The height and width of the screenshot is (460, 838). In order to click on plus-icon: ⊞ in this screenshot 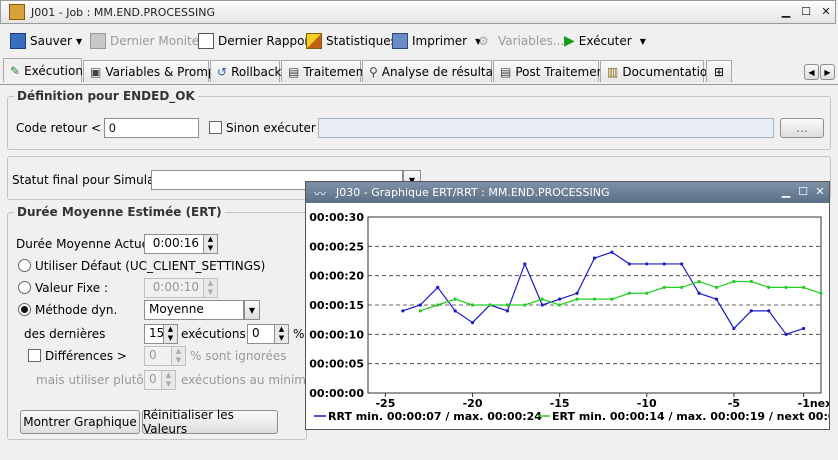, I will do `click(719, 71)`.